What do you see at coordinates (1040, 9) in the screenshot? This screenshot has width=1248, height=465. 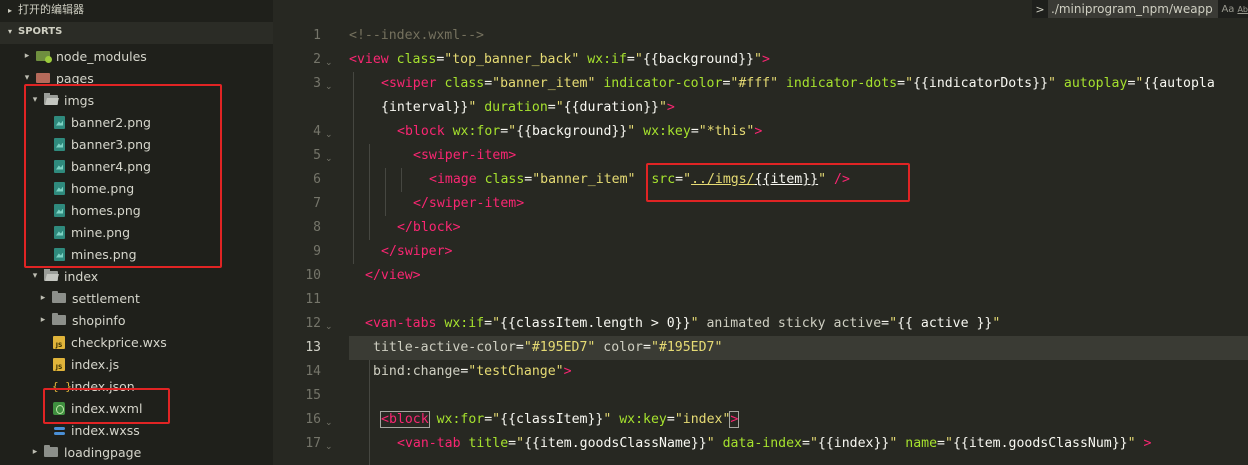 I see `chevron-right-icon: >` at bounding box center [1040, 9].